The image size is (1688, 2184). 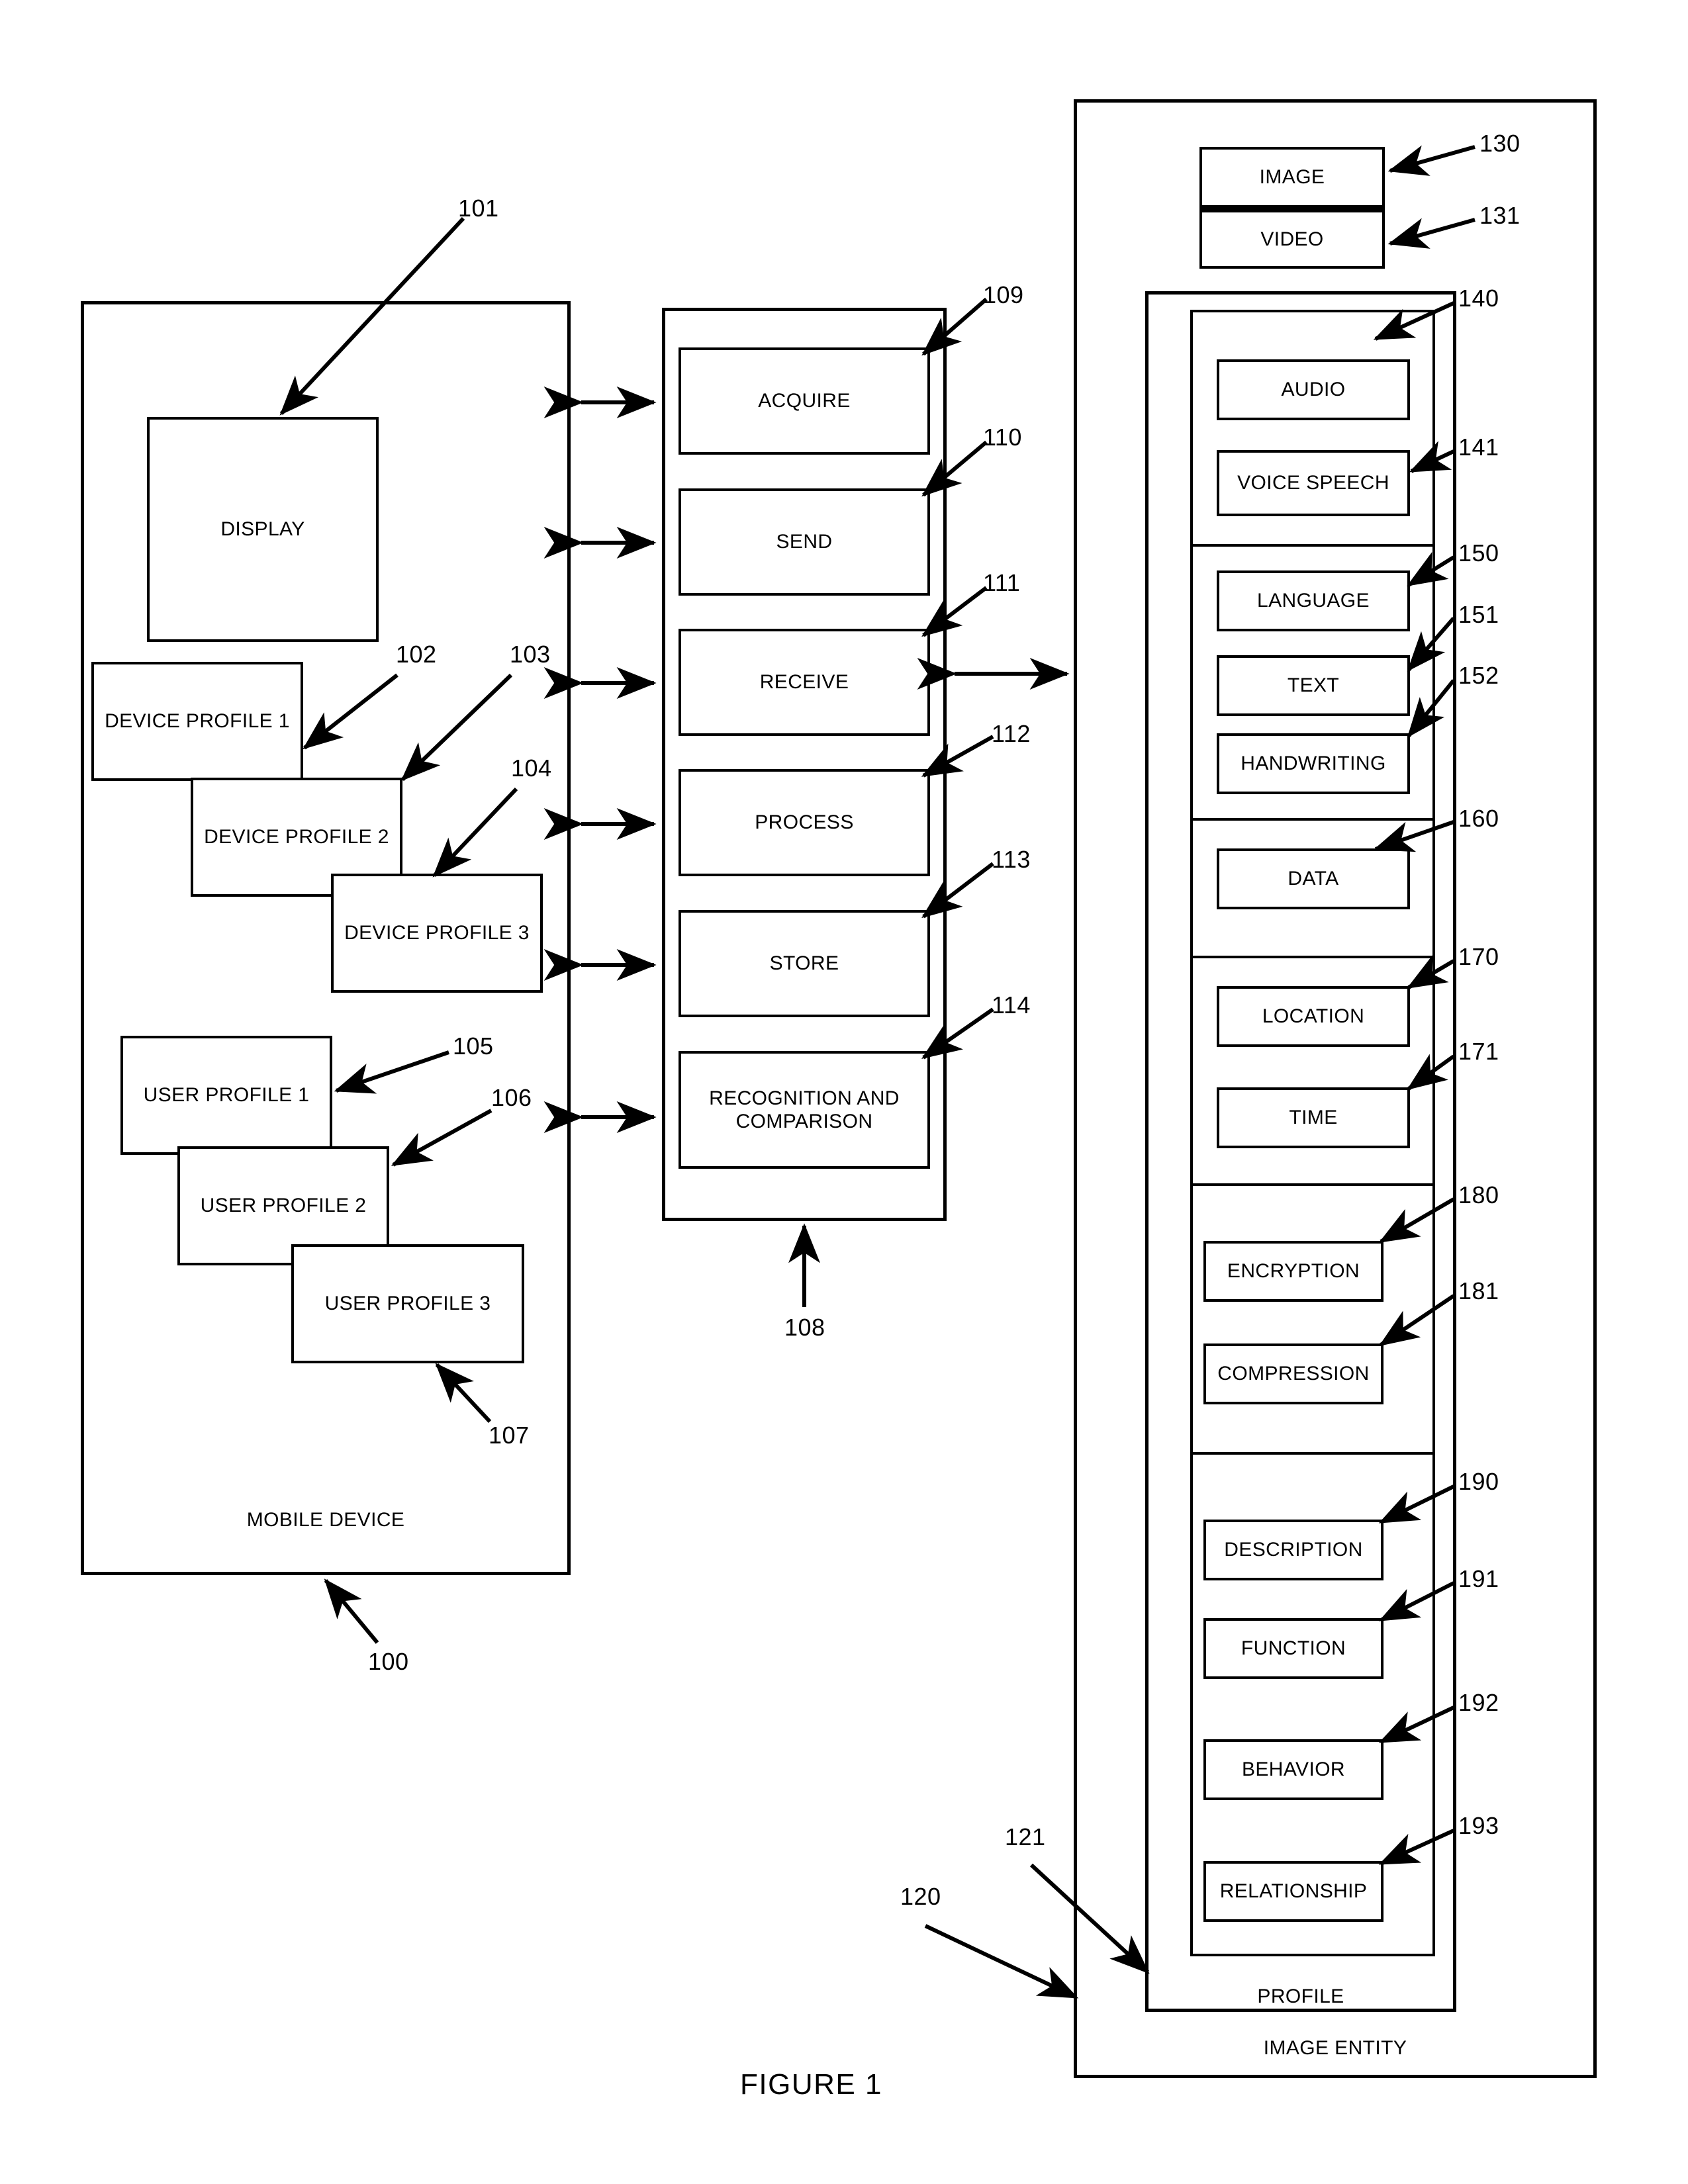 I want to click on ref-141: 141, so click(x=1478, y=447).